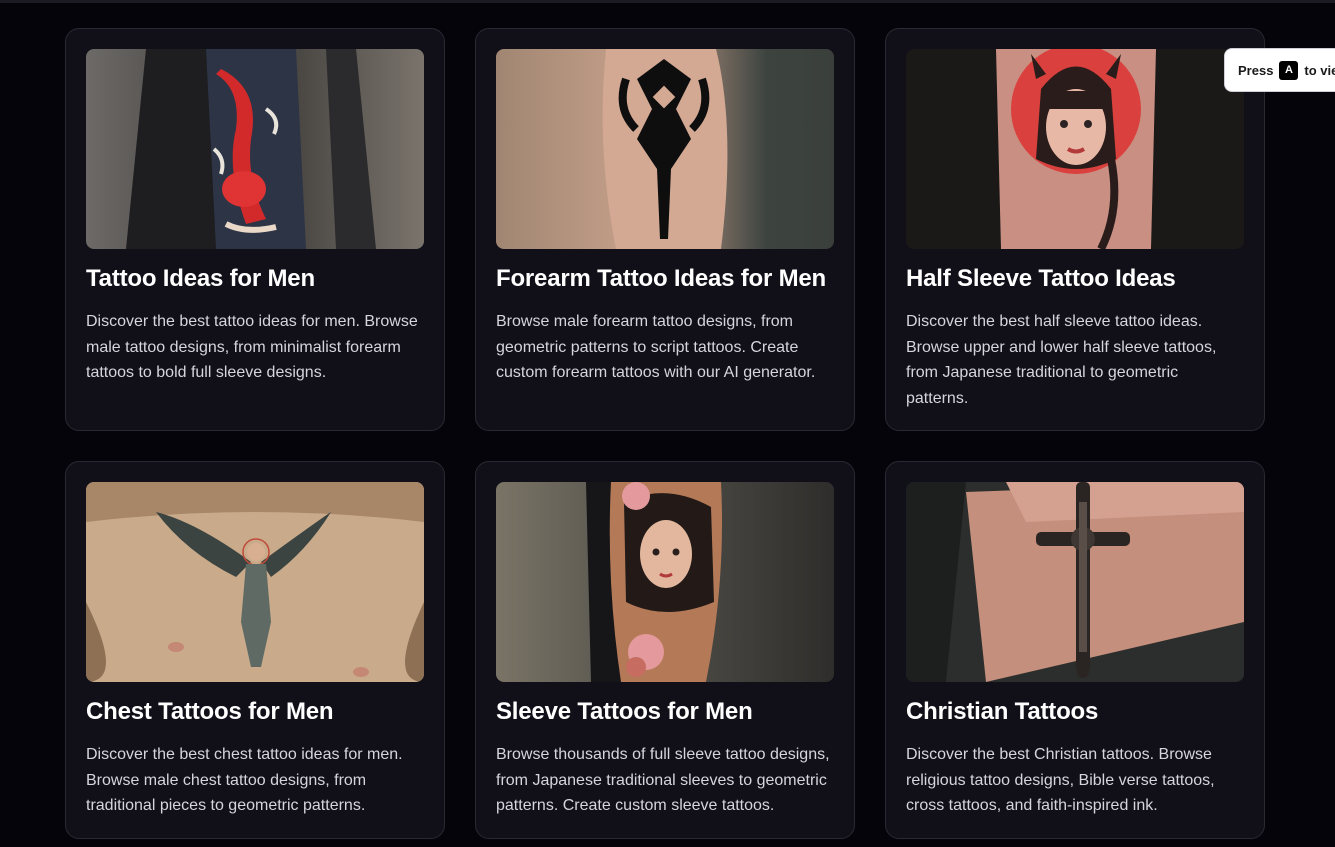  What do you see at coordinates (255, 712) in the screenshot?
I see `card-title: Chest Tattoos for Men` at bounding box center [255, 712].